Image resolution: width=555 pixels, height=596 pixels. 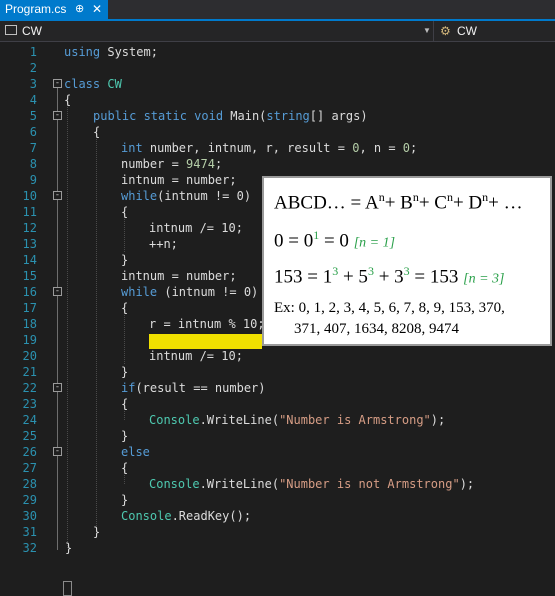 What do you see at coordinates (29, 324) in the screenshot?
I see `line-number: 18` at bounding box center [29, 324].